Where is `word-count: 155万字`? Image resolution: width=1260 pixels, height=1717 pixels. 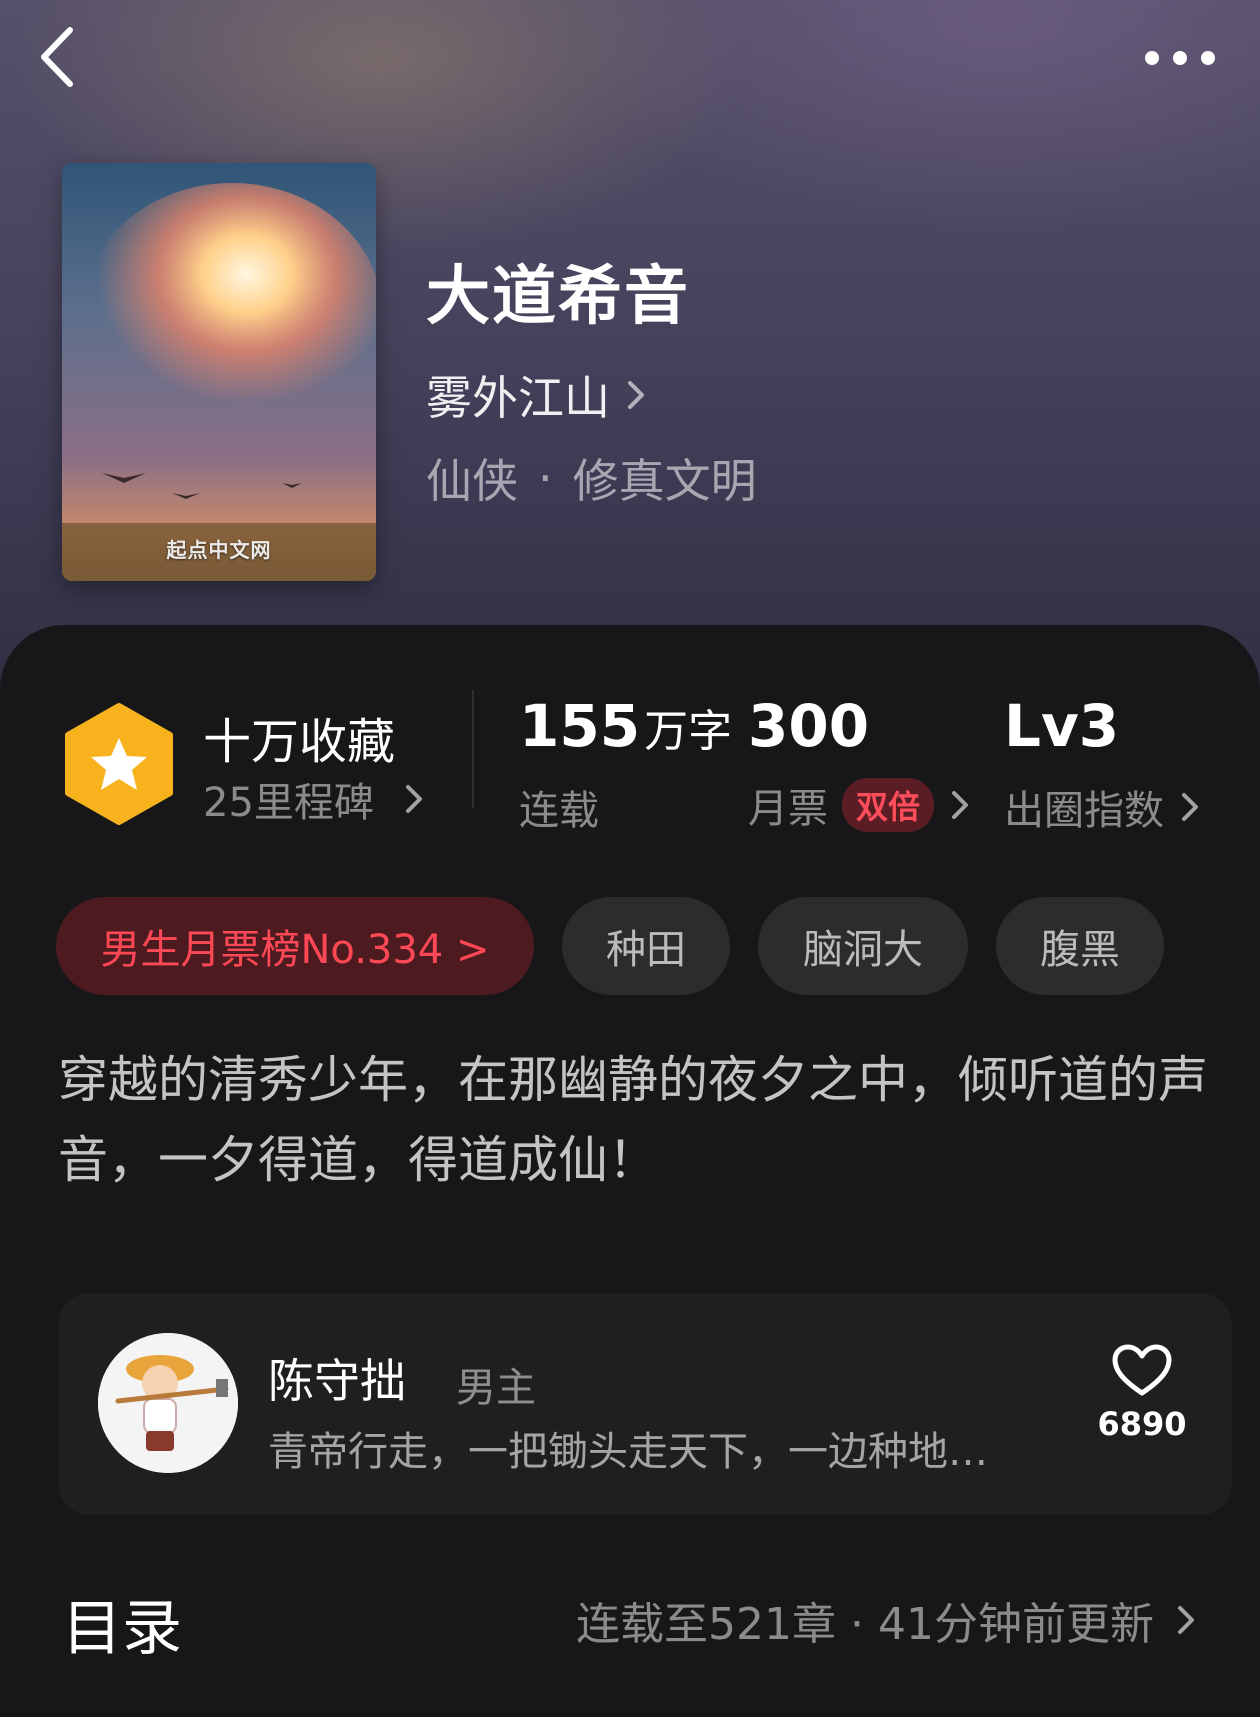 word-count: 155万字 is located at coordinates (625, 726).